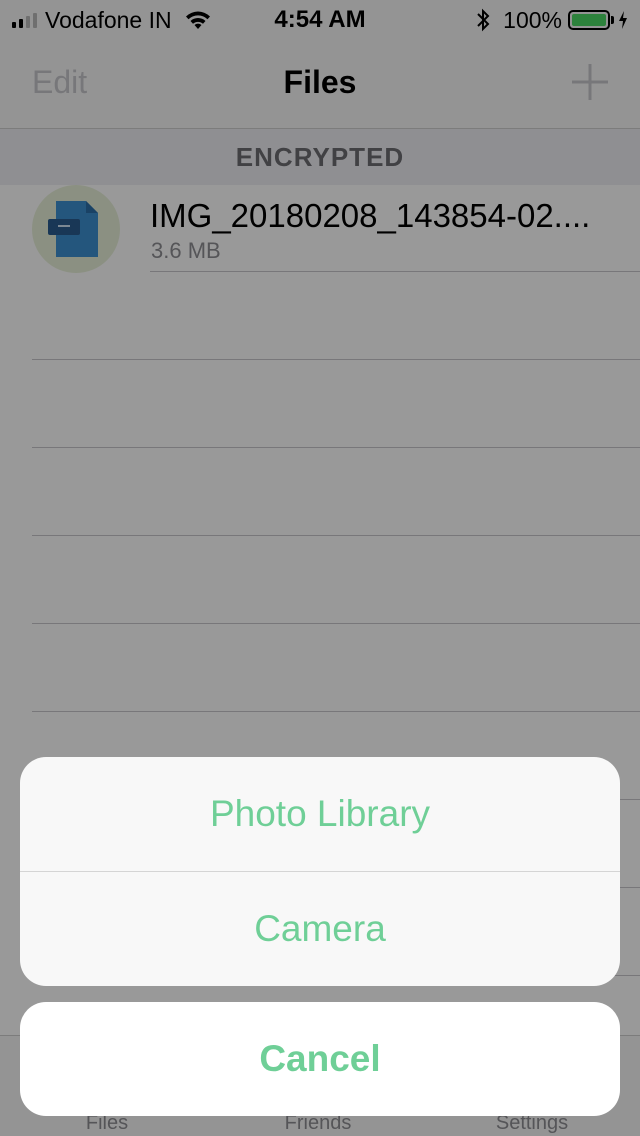  I want to click on cancel-button: Cancel, so click(320, 1059).